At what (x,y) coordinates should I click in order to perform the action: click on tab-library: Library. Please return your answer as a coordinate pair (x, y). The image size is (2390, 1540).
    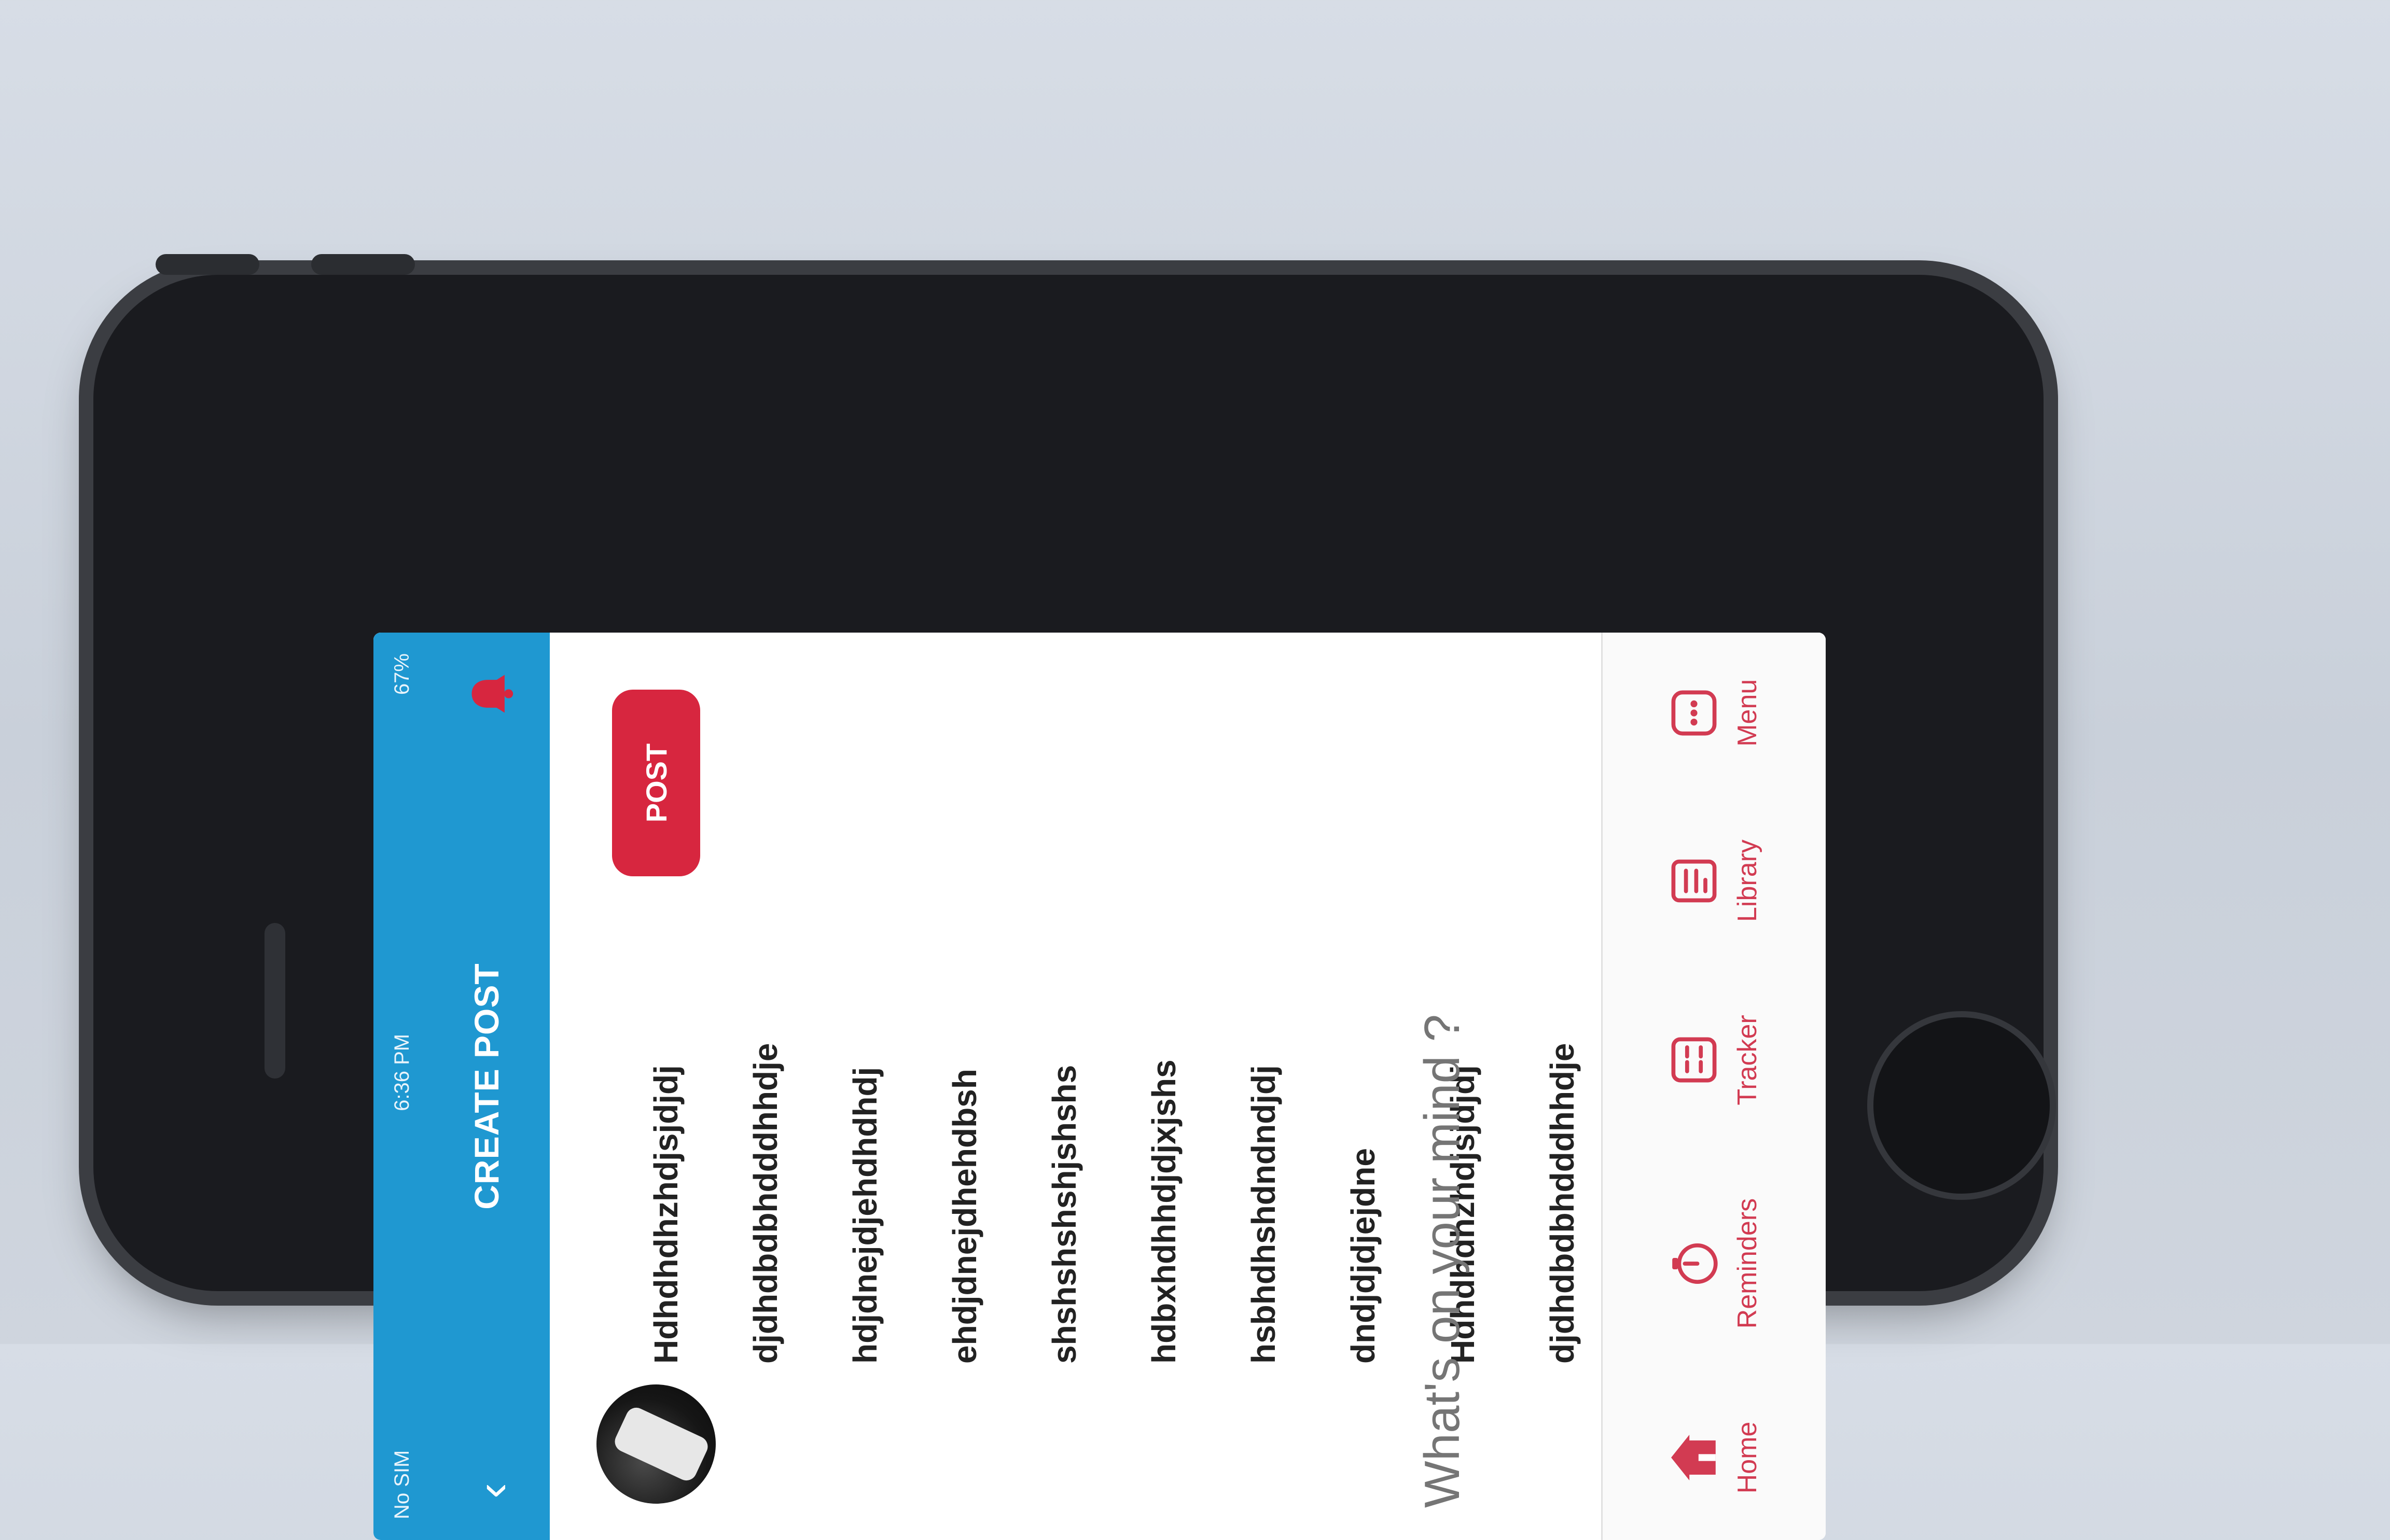
    Looking at the image, I should click on (1714, 880).